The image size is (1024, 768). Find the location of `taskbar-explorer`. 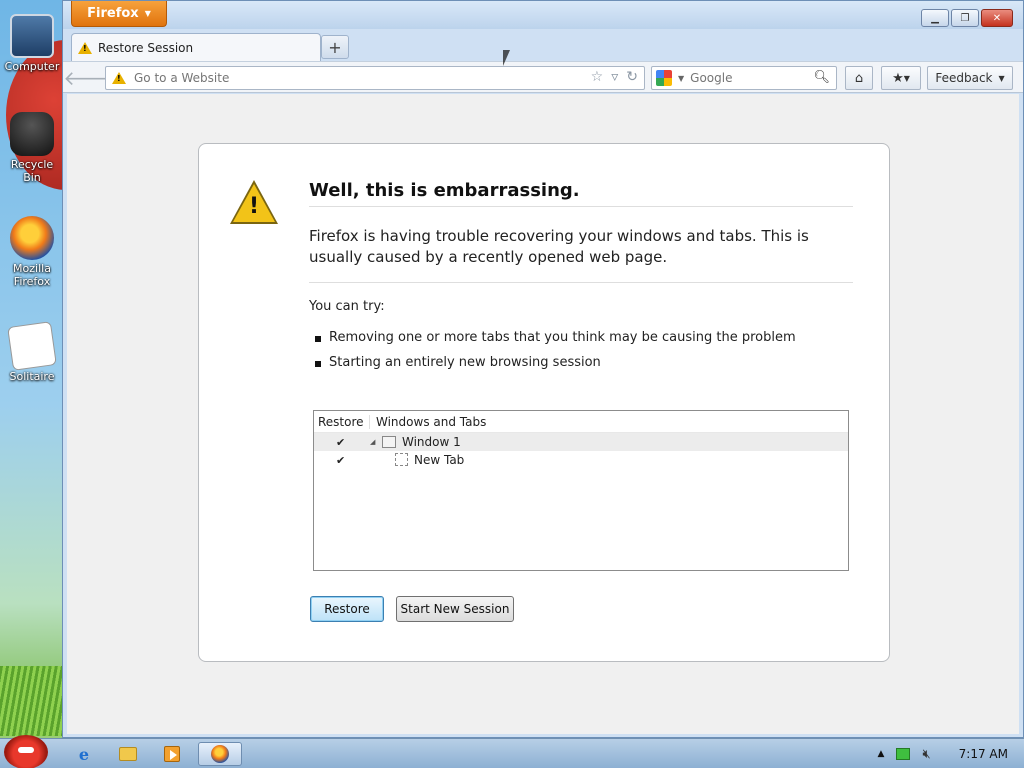

taskbar-explorer is located at coordinates (128, 754).